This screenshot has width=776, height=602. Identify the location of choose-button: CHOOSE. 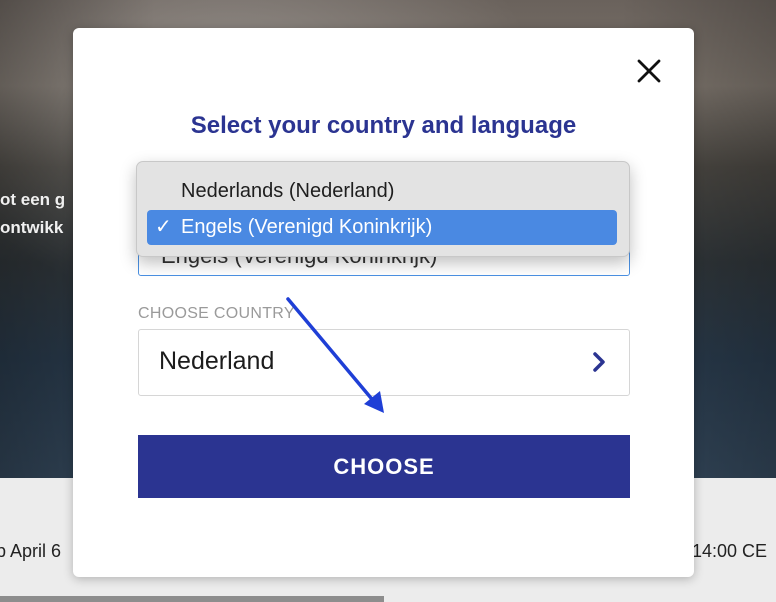
(384, 466).